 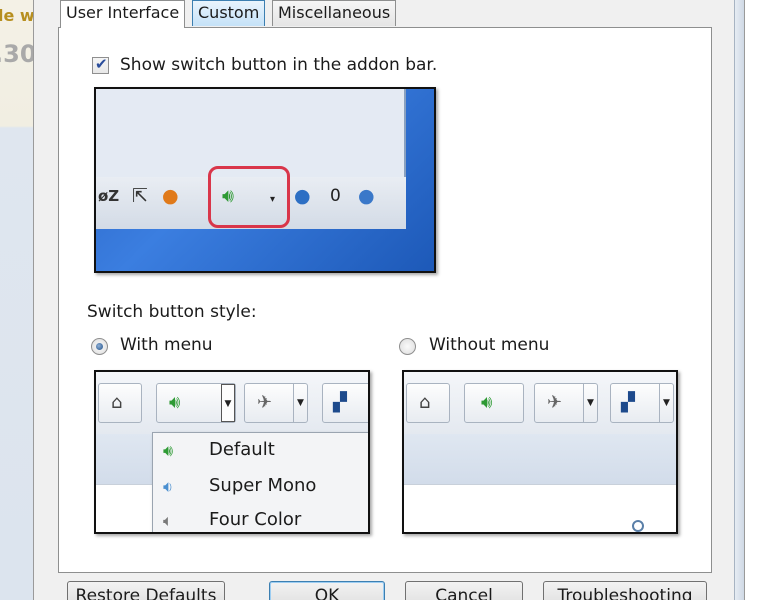 I want to click on switch-style-menu: 🔊︎ Default 🔉︎ Super Mono 🔈︎ Four Color, so click(x=260, y=482).